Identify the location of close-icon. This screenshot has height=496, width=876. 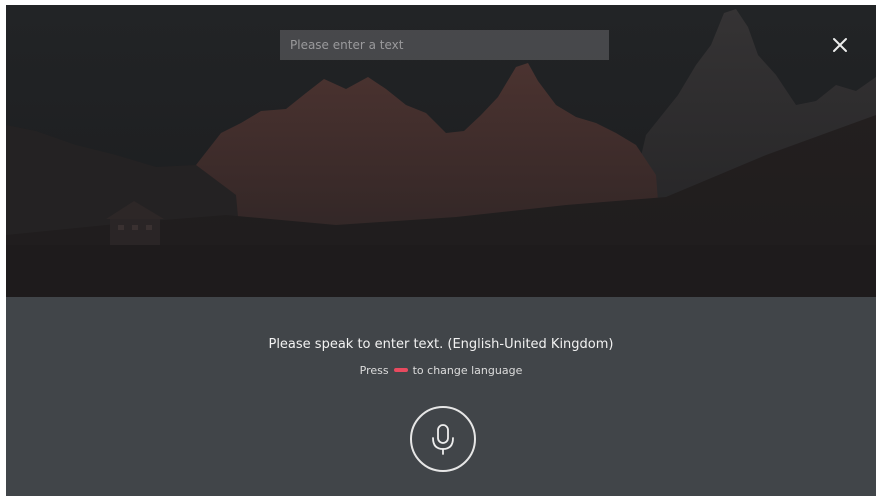
(840, 45).